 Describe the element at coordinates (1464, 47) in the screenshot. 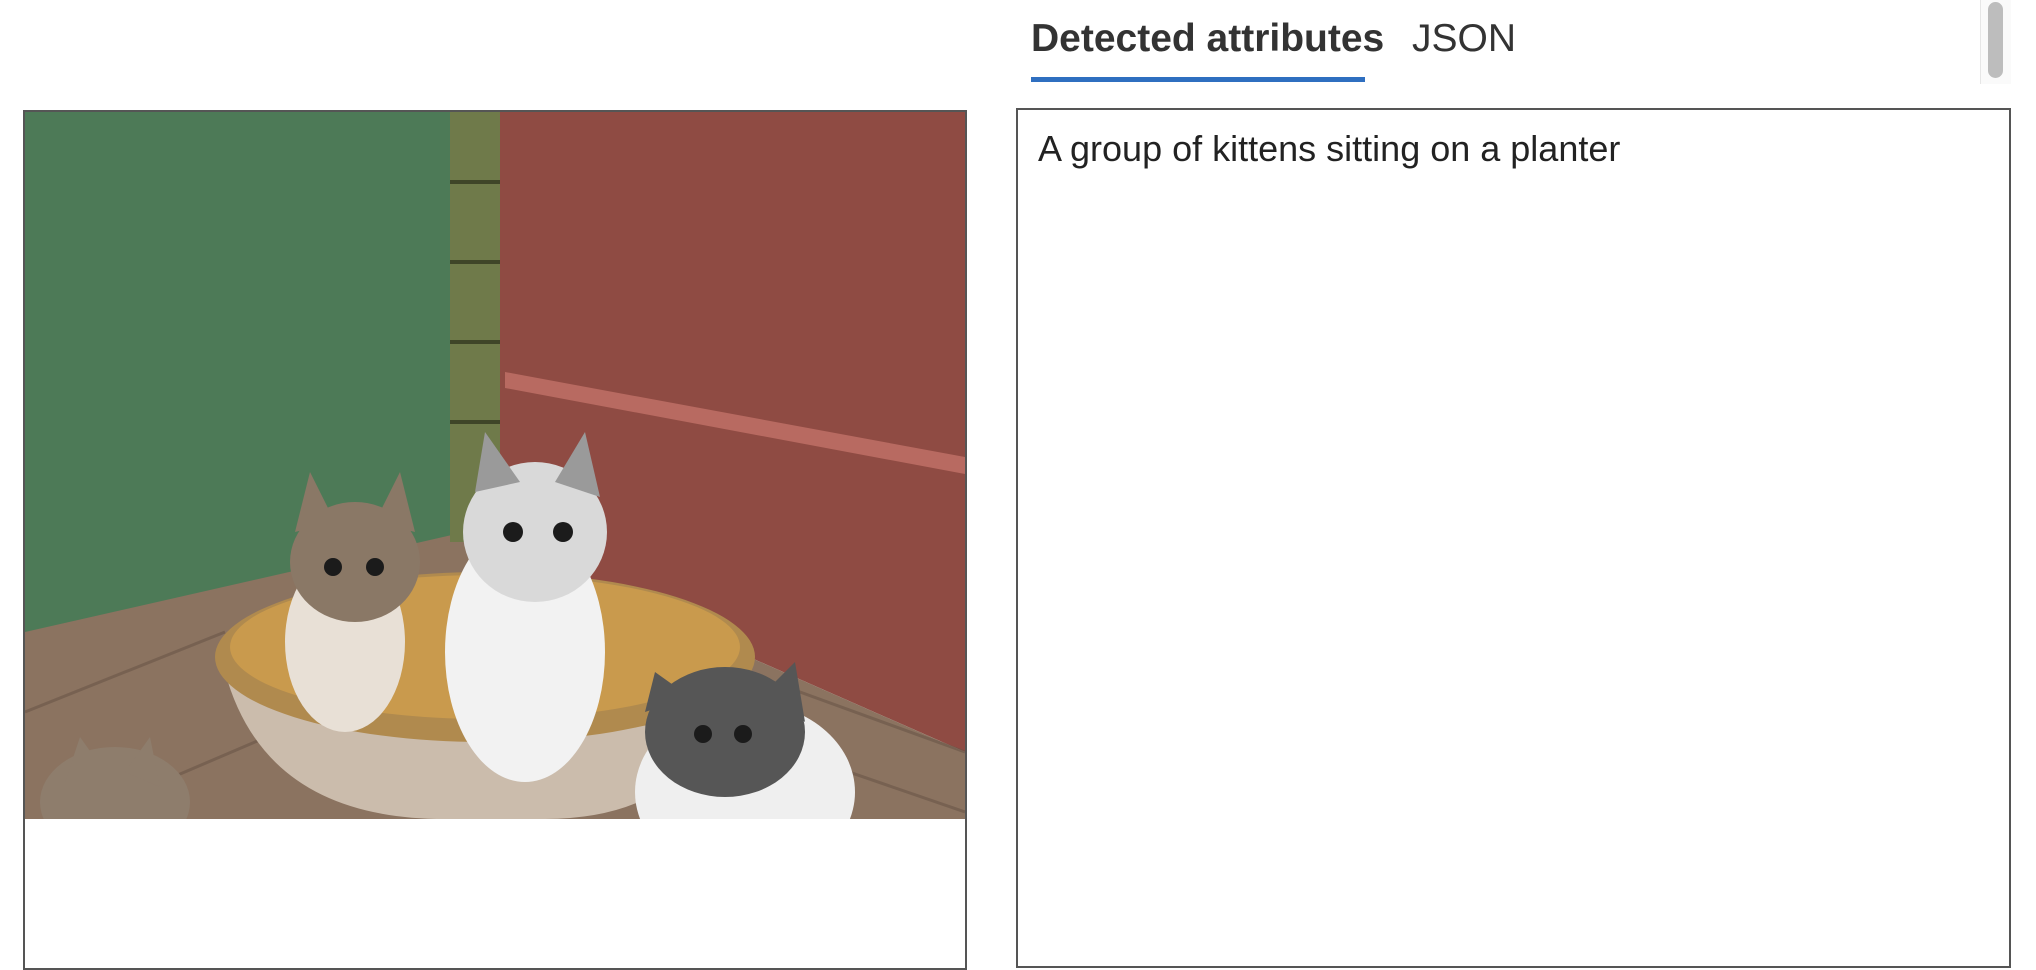

I see `tab-json: JSON` at that location.